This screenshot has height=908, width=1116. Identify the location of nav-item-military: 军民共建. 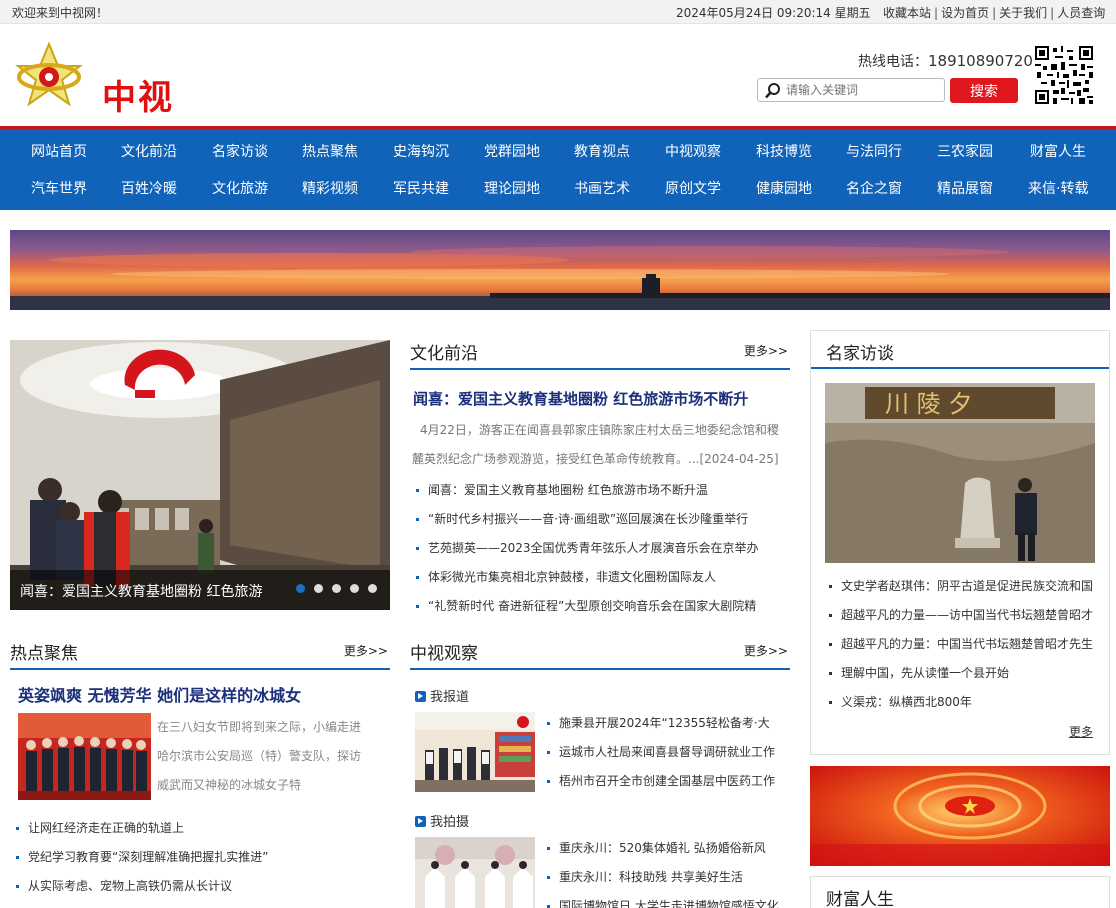
(421, 188).